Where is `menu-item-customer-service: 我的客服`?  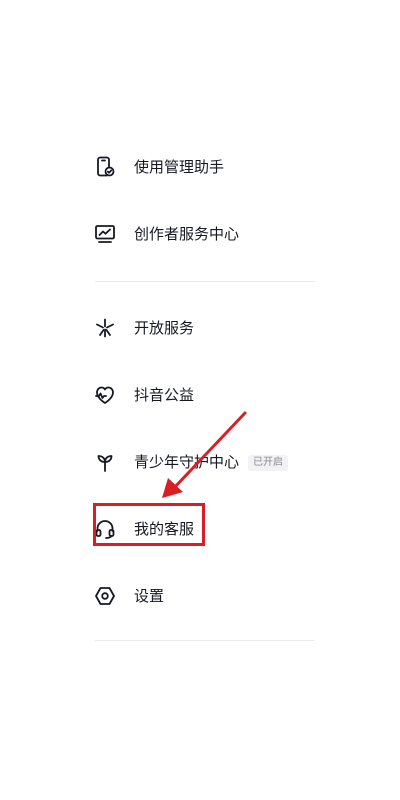 menu-item-customer-service: 我的客服 is located at coordinates (201, 529).